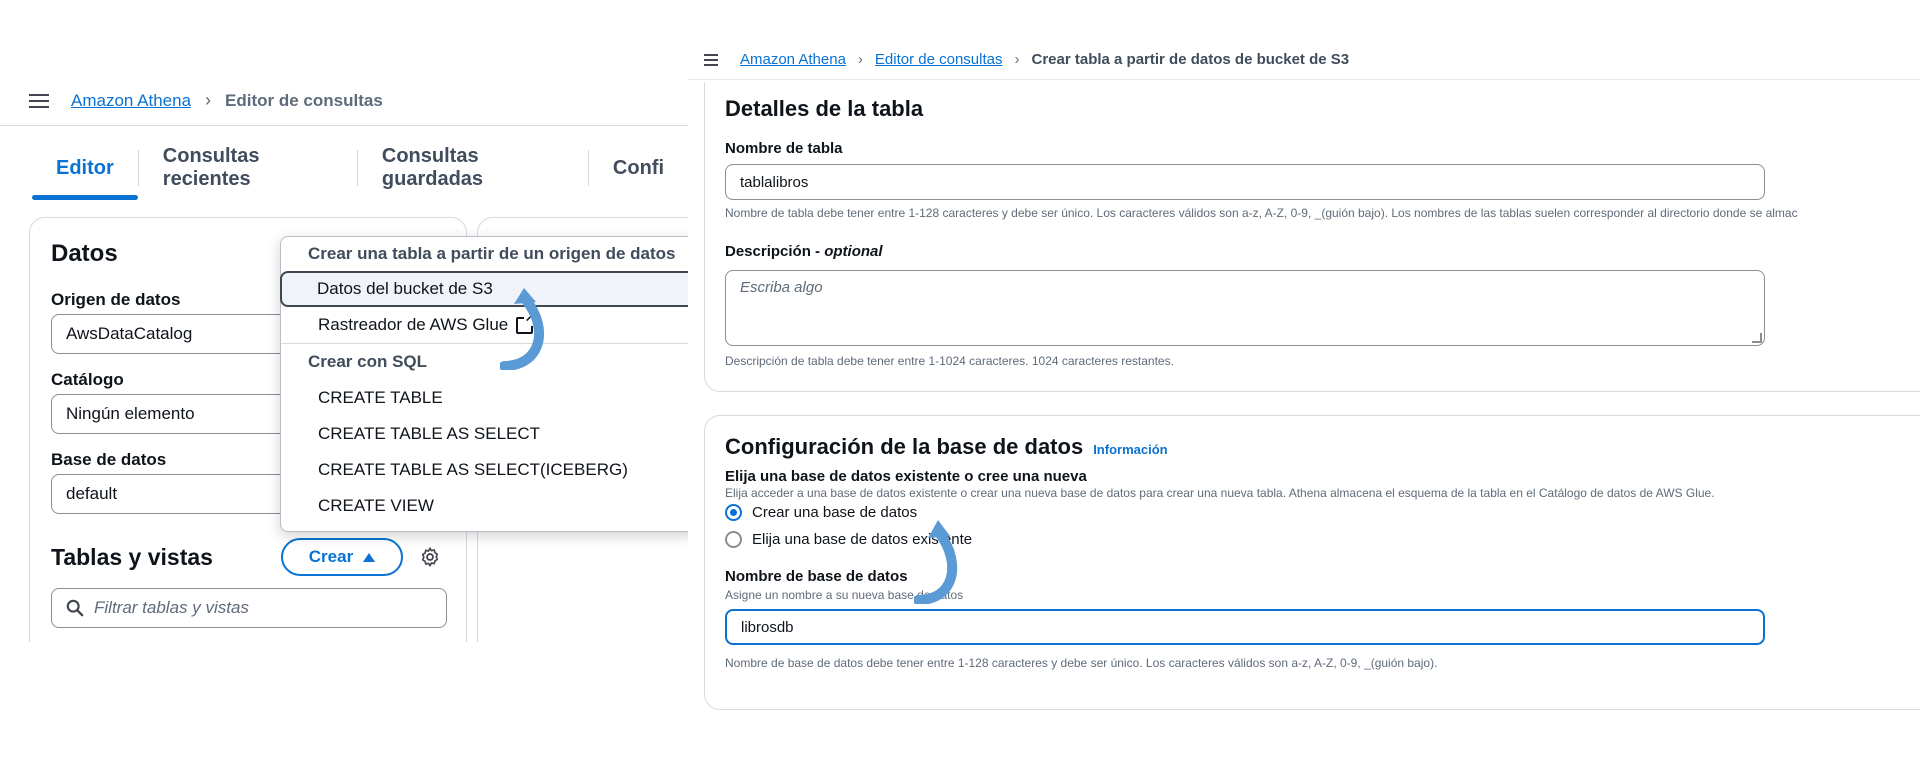 Image resolution: width=1920 pixels, height=757 pixels. I want to click on table-name-label: Nombre de tabla, so click(784, 148).